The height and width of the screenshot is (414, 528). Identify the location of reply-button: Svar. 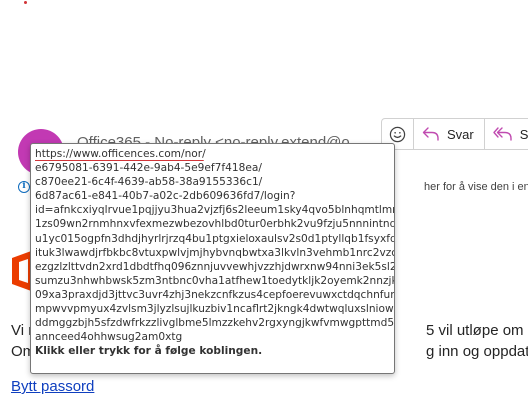
(449, 134).